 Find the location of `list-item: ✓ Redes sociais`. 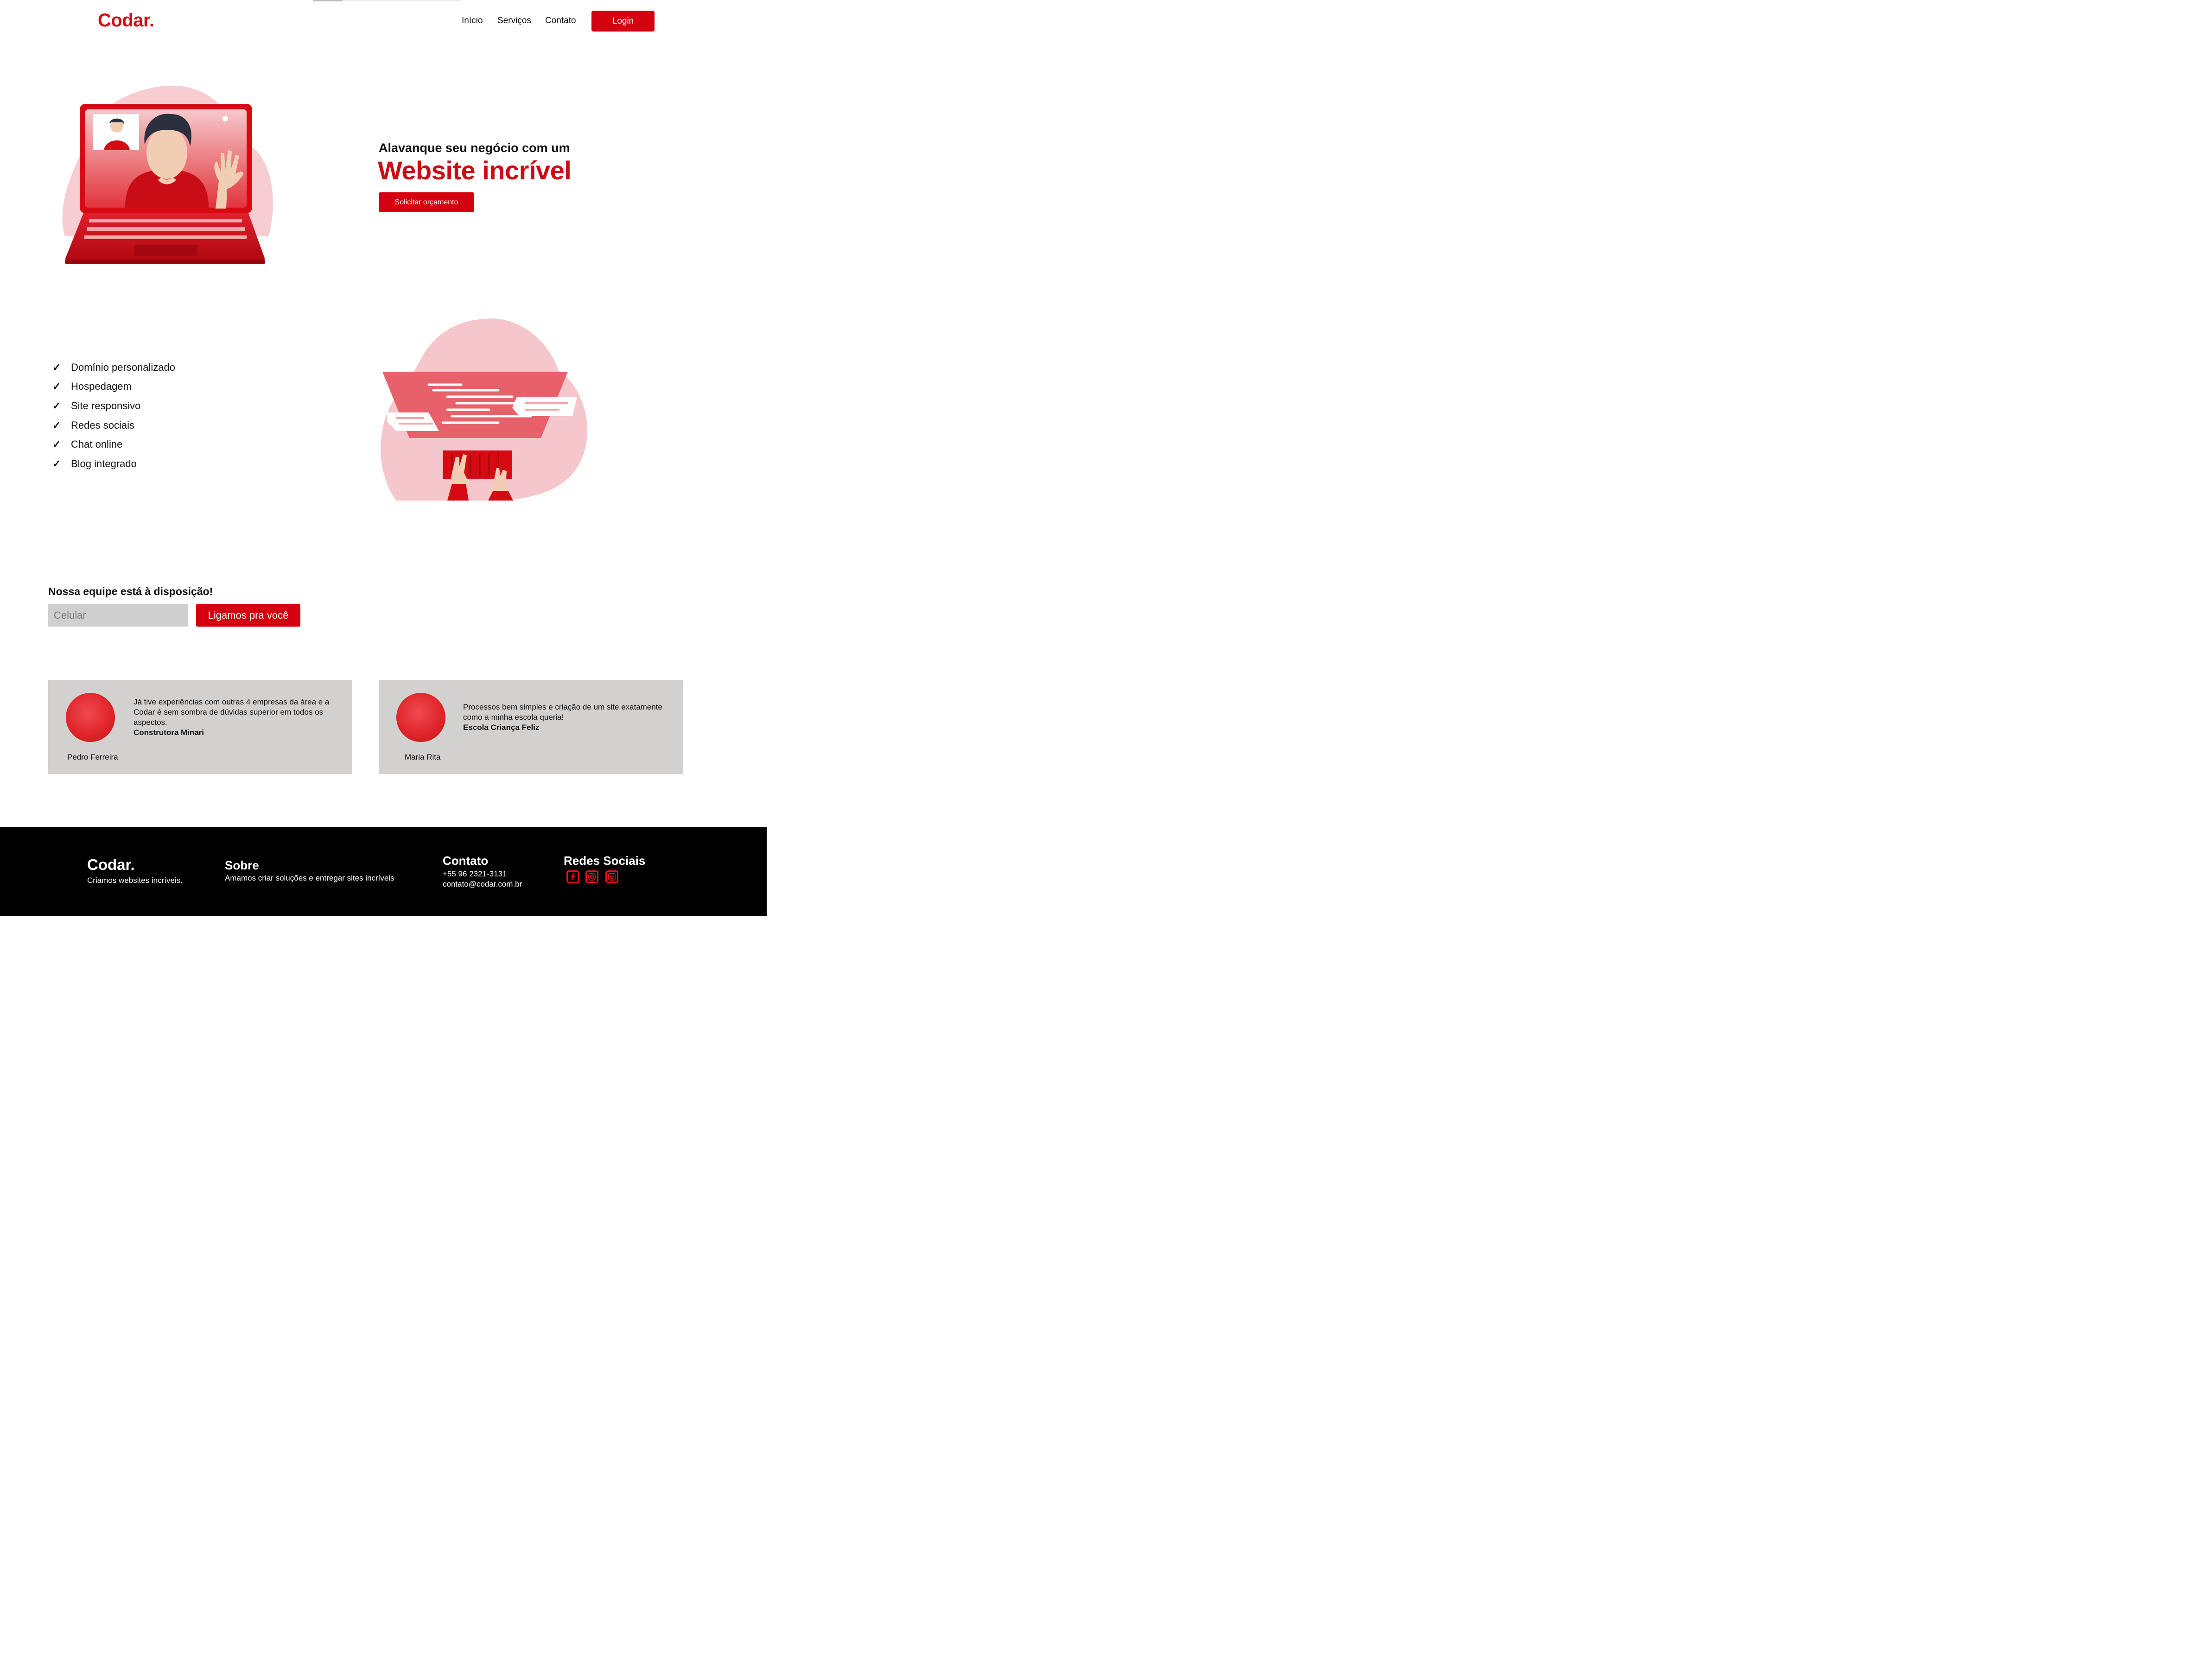

list-item: ✓ Redes sociais is located at coordinates (113, 425).